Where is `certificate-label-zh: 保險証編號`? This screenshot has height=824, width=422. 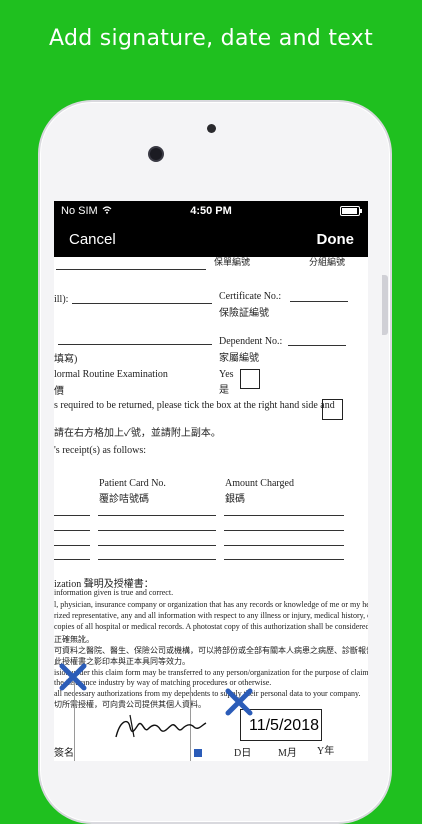
certificate-label-zh: 保險証編號 is located at coordinates (244, 313).